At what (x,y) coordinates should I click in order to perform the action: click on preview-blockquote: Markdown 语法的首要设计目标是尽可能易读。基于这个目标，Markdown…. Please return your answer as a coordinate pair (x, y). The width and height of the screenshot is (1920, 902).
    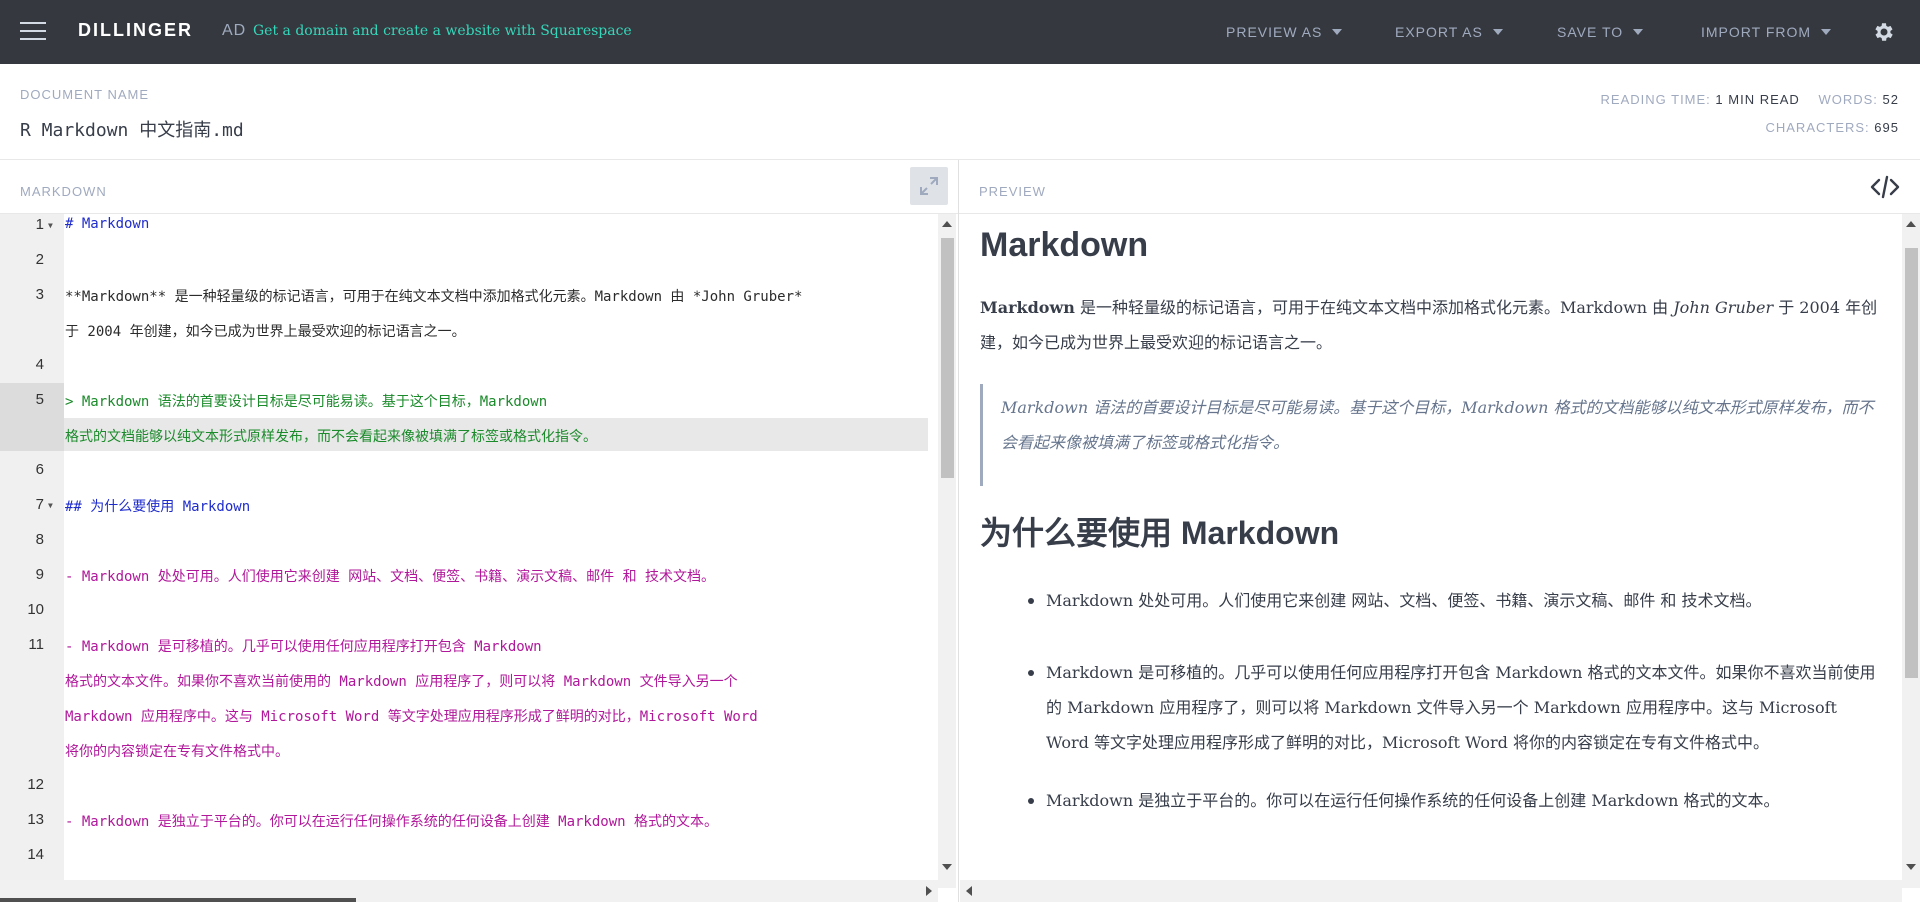
    Looking at the image, I should click on (1430, 435).